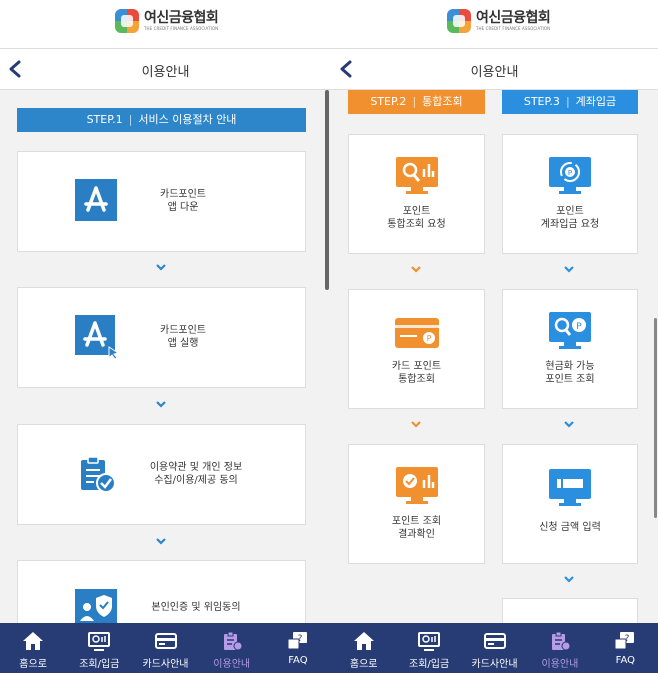 This screenshot has width=658, height=673. Describe the element at coordinates (98, 474) in the screenshot. I see `clipboard-check-icon` at that location.